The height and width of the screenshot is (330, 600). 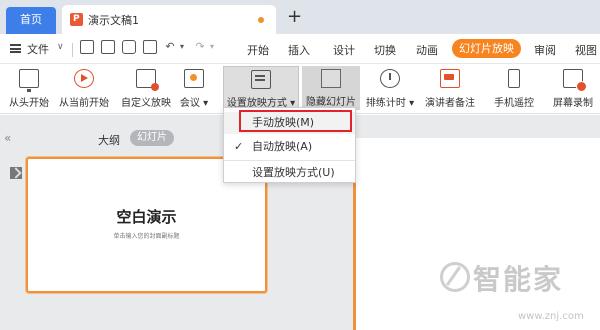 What do you see at coordinates (60, 47) in the screenshot?
I see `chevron-down-icon: ∨` at bounding box center [60, 47].